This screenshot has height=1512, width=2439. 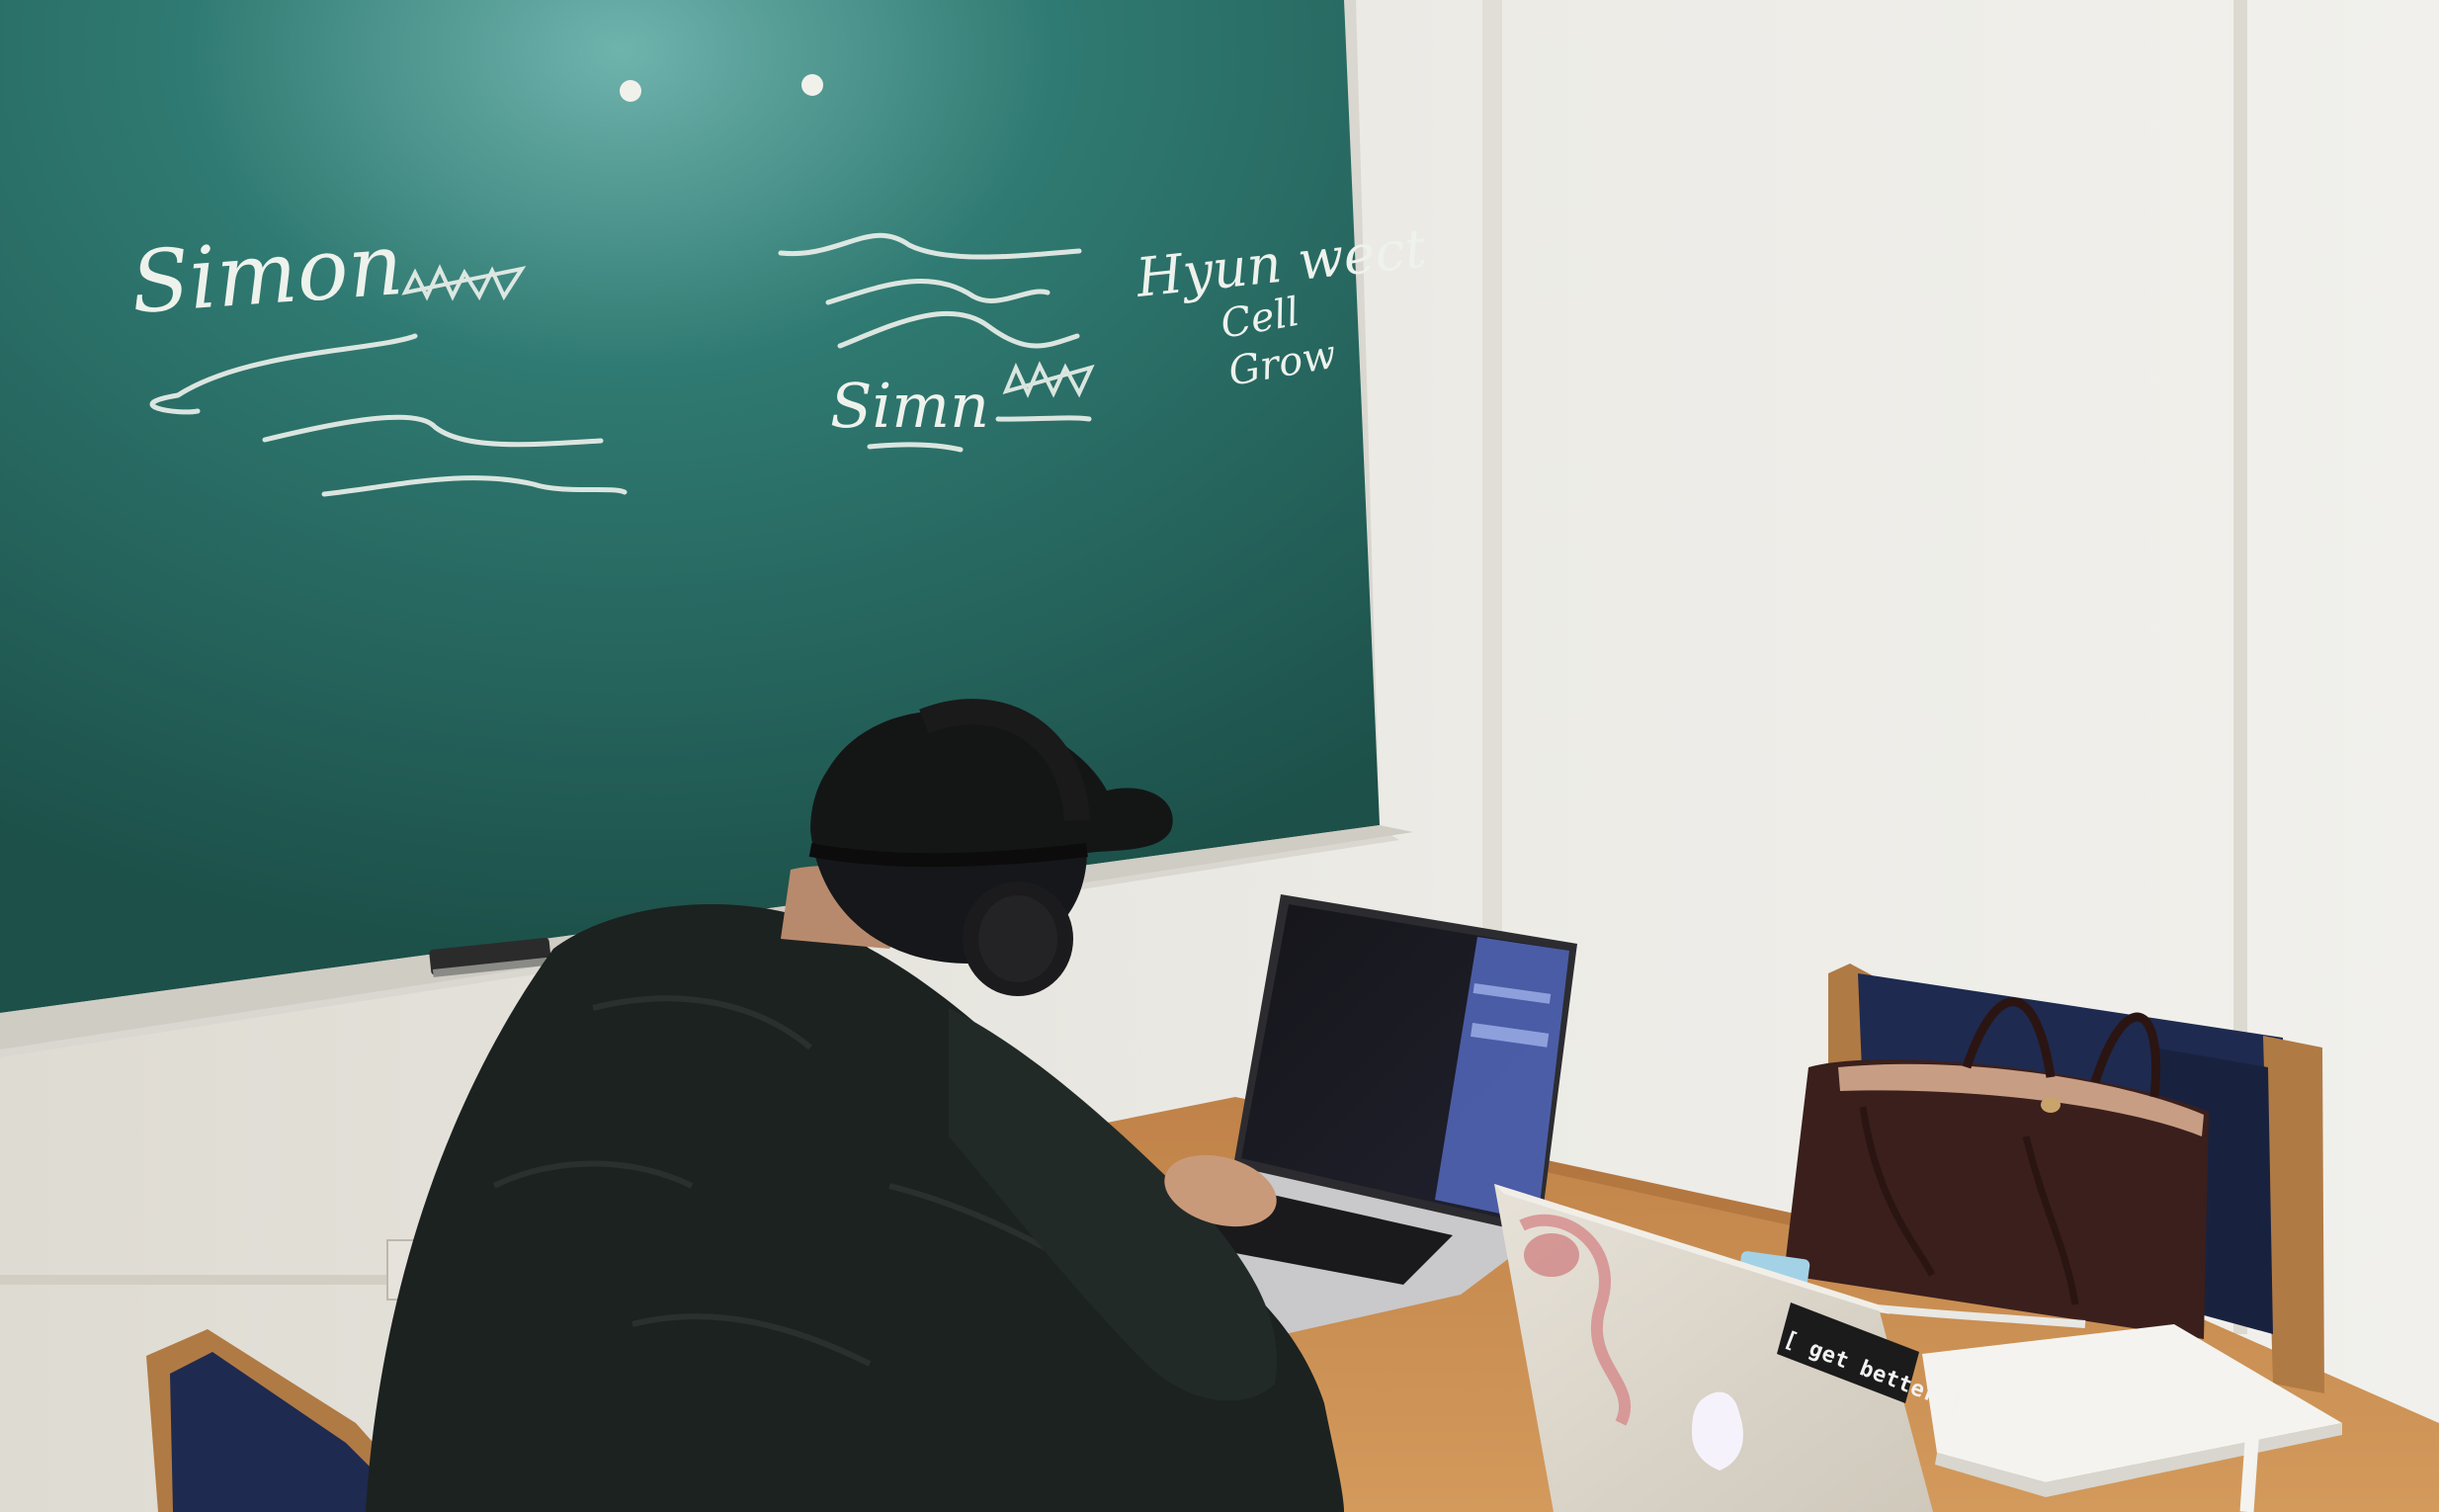 I want to click on chalk-text-left: Simon, so click(x=266, y=274).